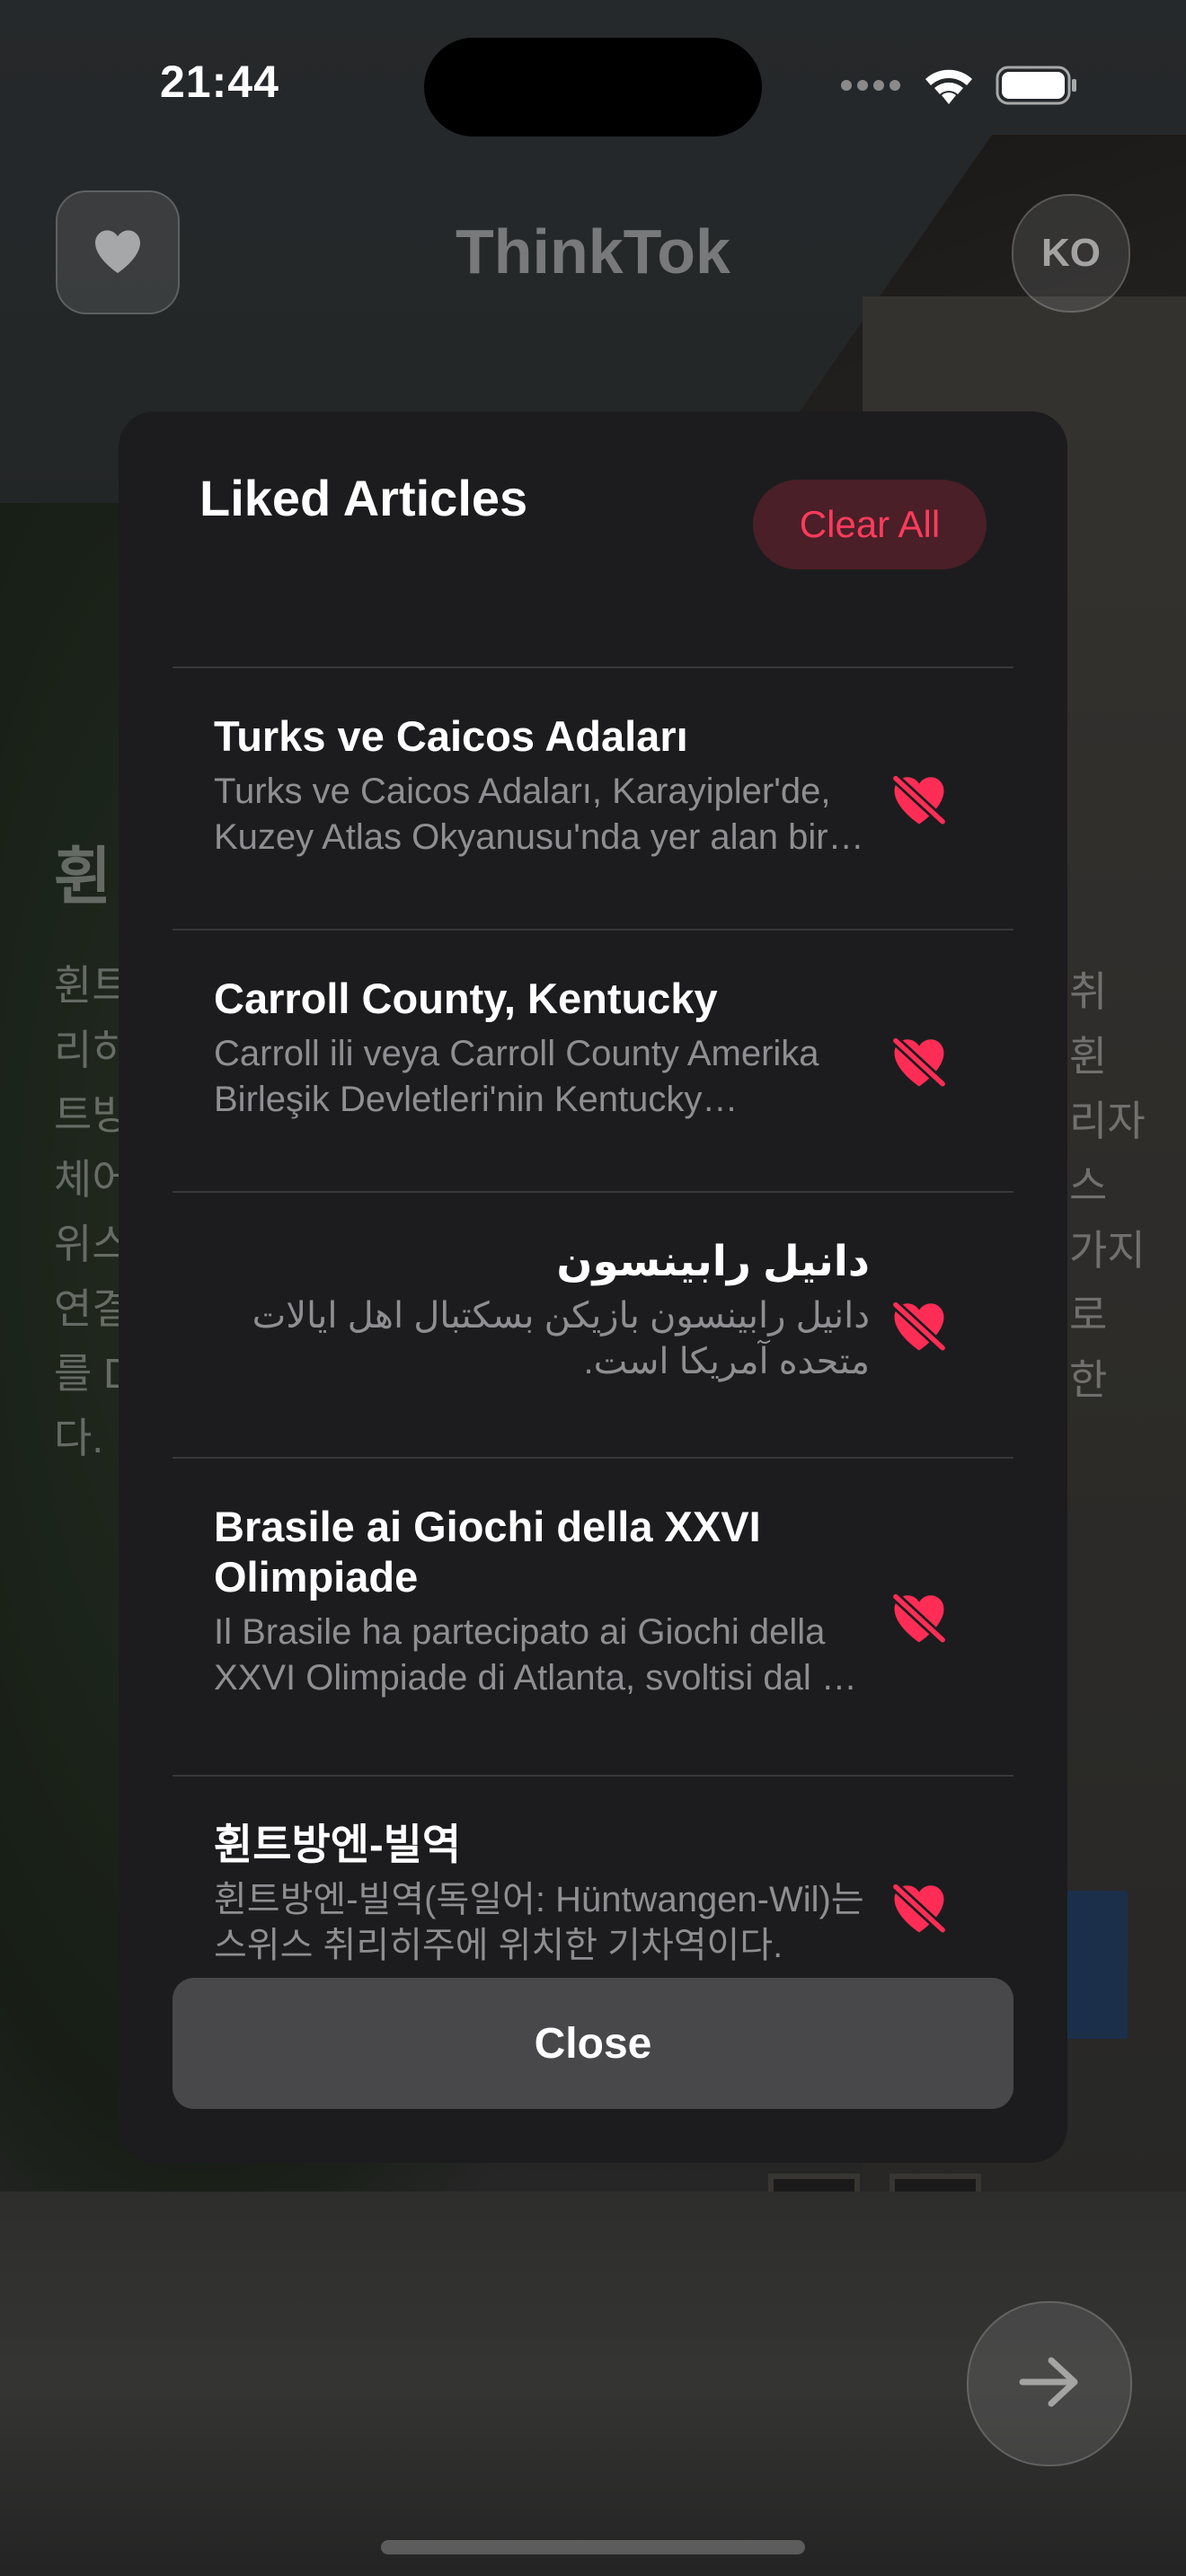 The image size is (1186, 2576). I want to click on liked-article-title: 휜트방엔-빌역, so click(338, 1844).